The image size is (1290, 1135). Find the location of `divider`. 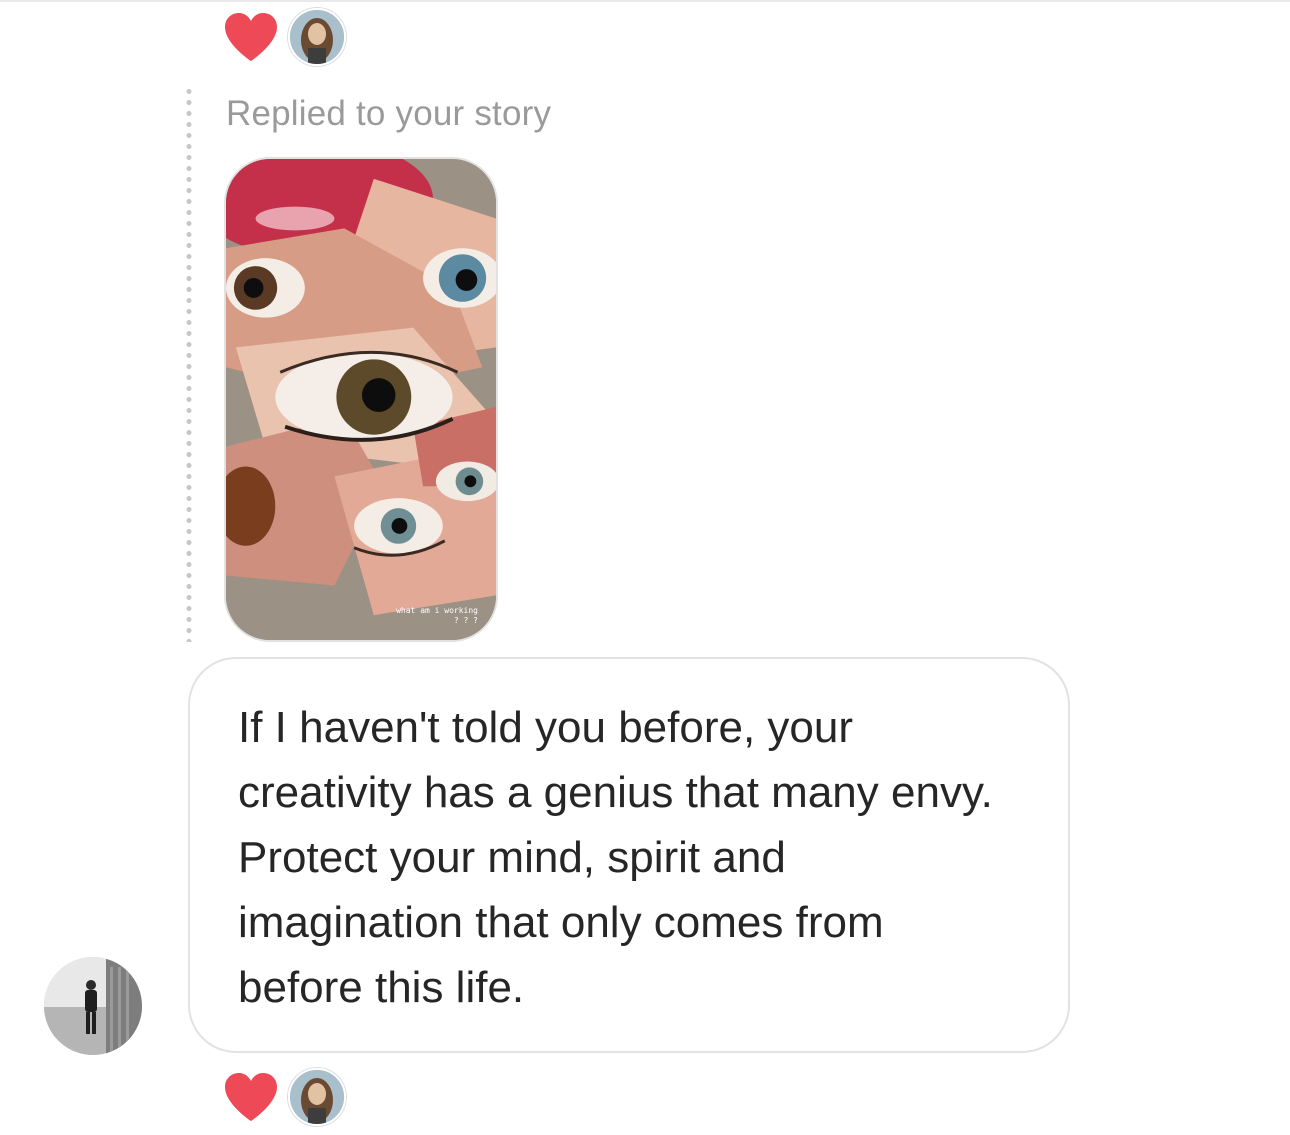

divider is located at coordinates (645, 1).